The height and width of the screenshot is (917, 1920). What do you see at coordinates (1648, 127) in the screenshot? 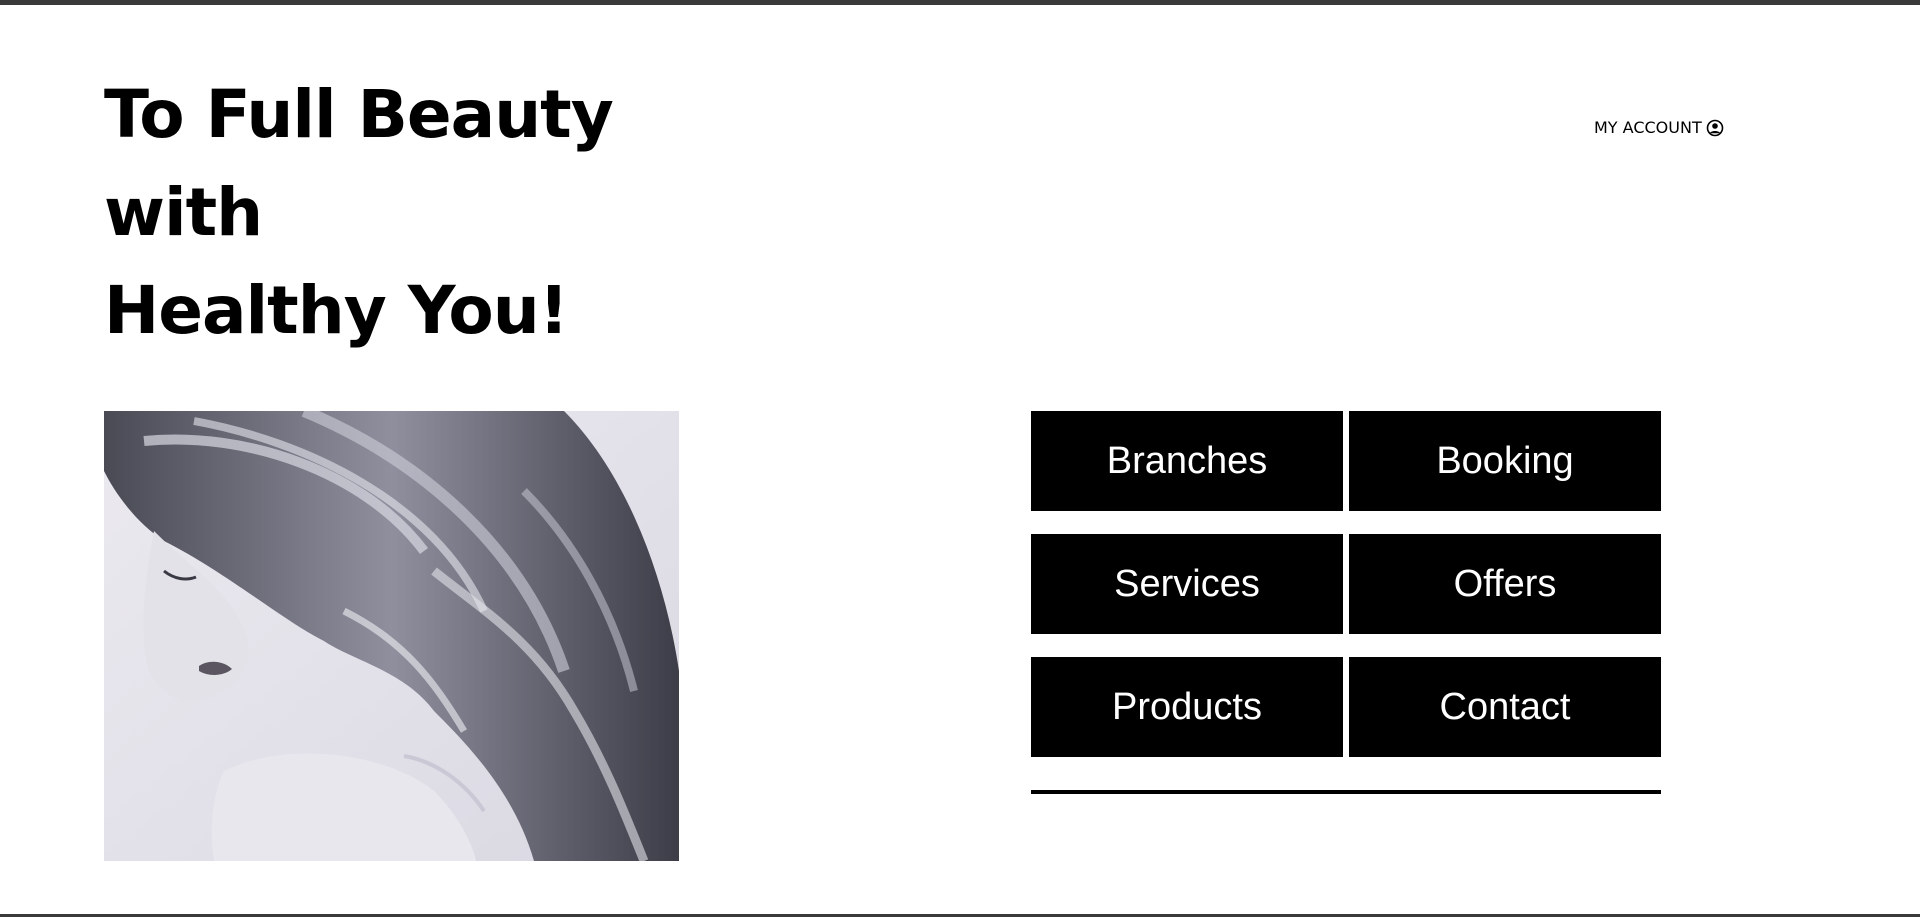
I see `my-account-label: MY ACCOUNT` at bounding box center [1648, 127].